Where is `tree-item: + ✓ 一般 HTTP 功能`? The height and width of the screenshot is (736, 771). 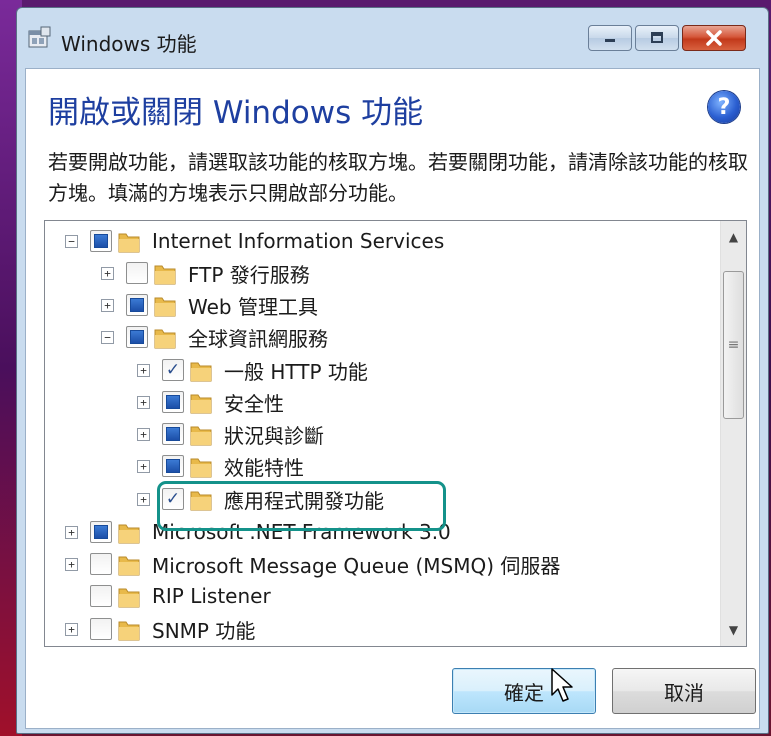 tree-item: + ✓ 一般 HTTP 功能 is located at coordinates (252, 370).